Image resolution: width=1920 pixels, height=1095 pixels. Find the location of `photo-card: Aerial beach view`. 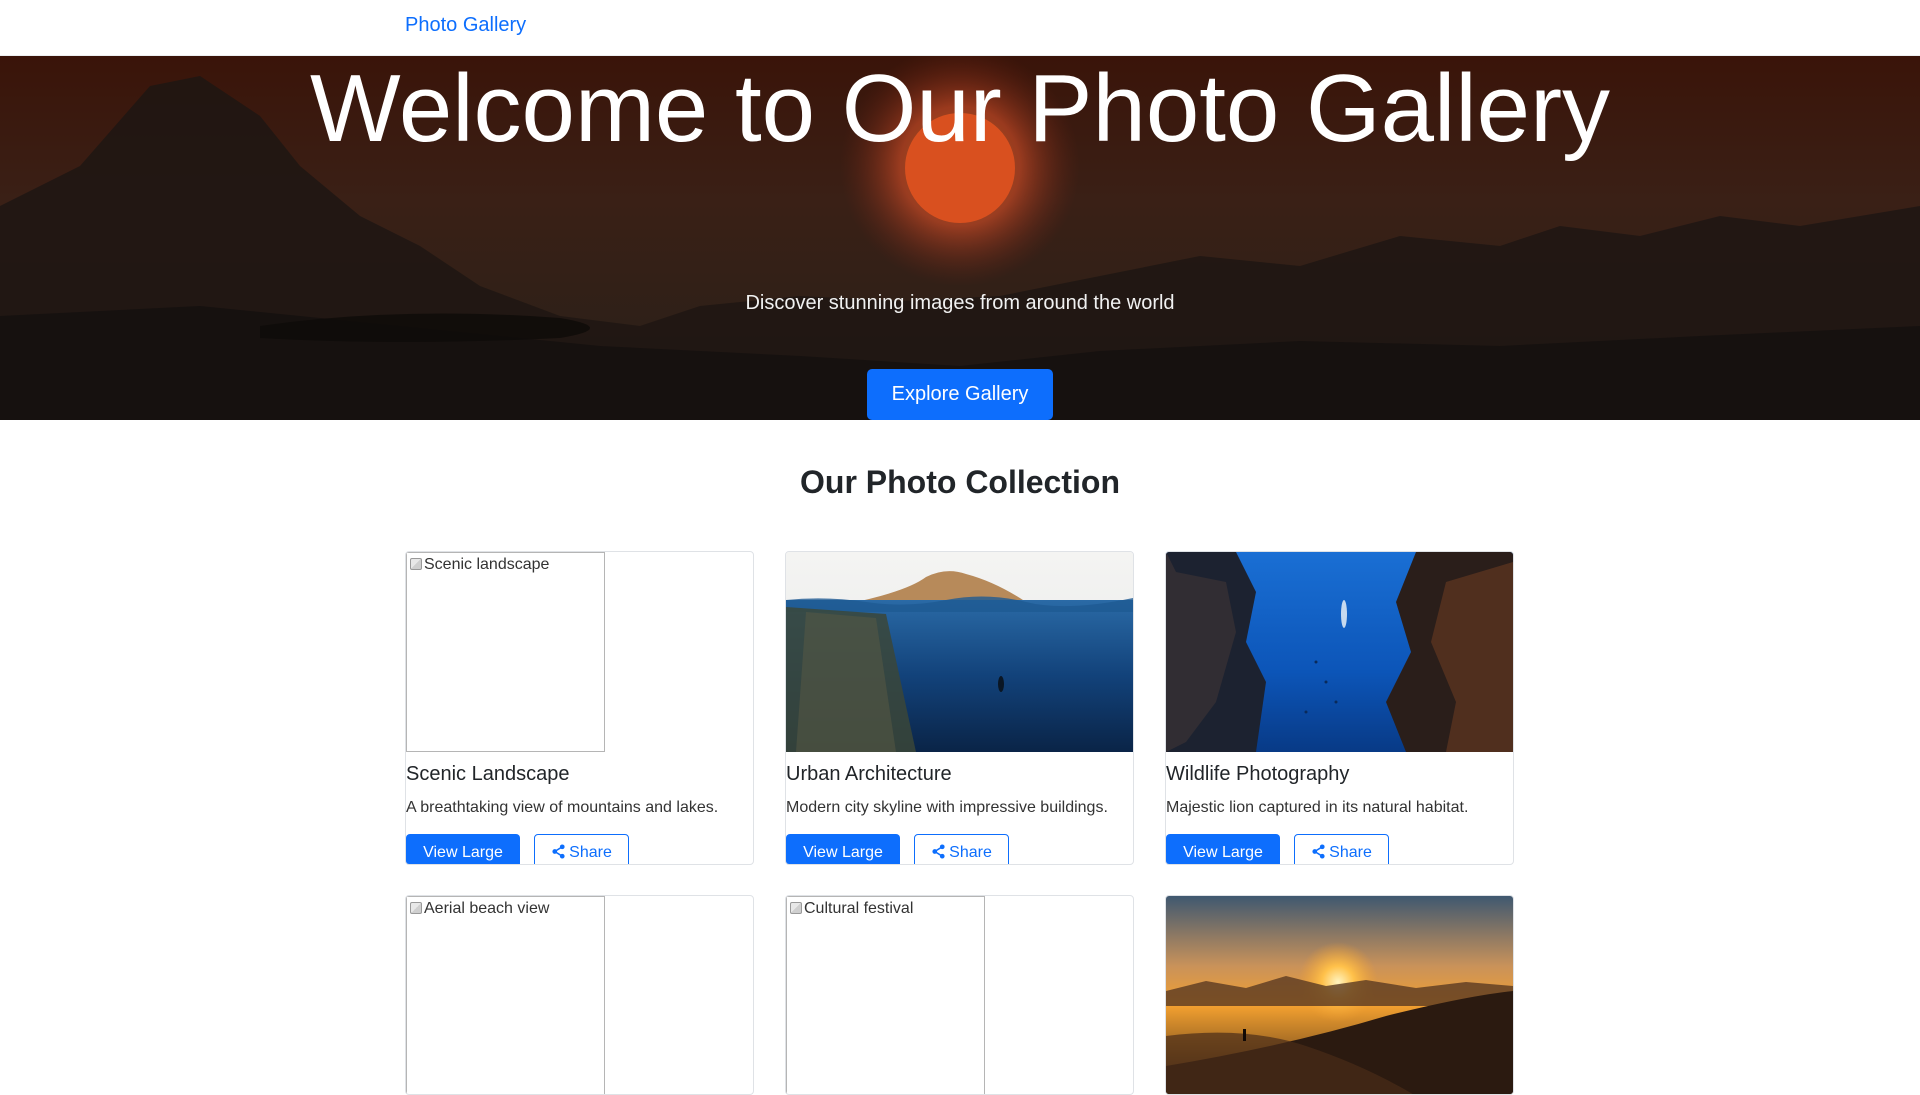

photo-card: Aerial beach view is located at coordinates (579, 995).